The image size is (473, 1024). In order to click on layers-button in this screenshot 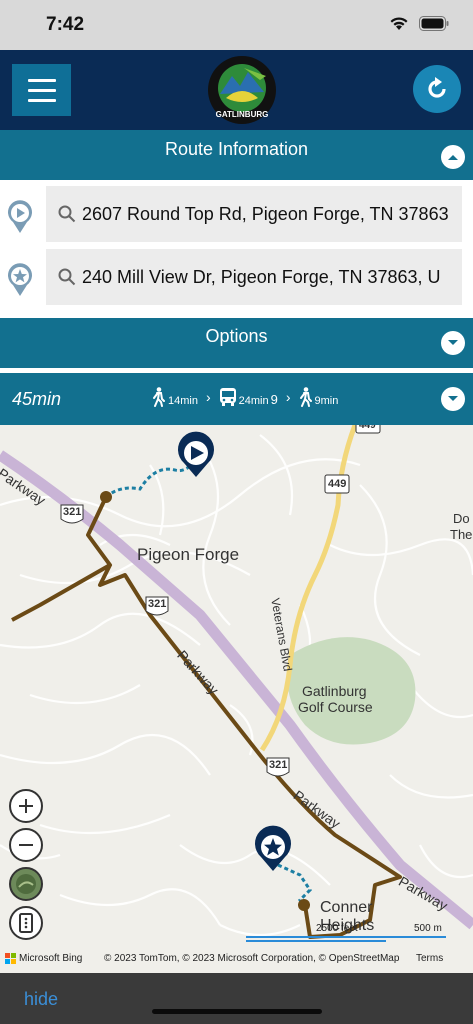, I will do `click(26, 923)`.